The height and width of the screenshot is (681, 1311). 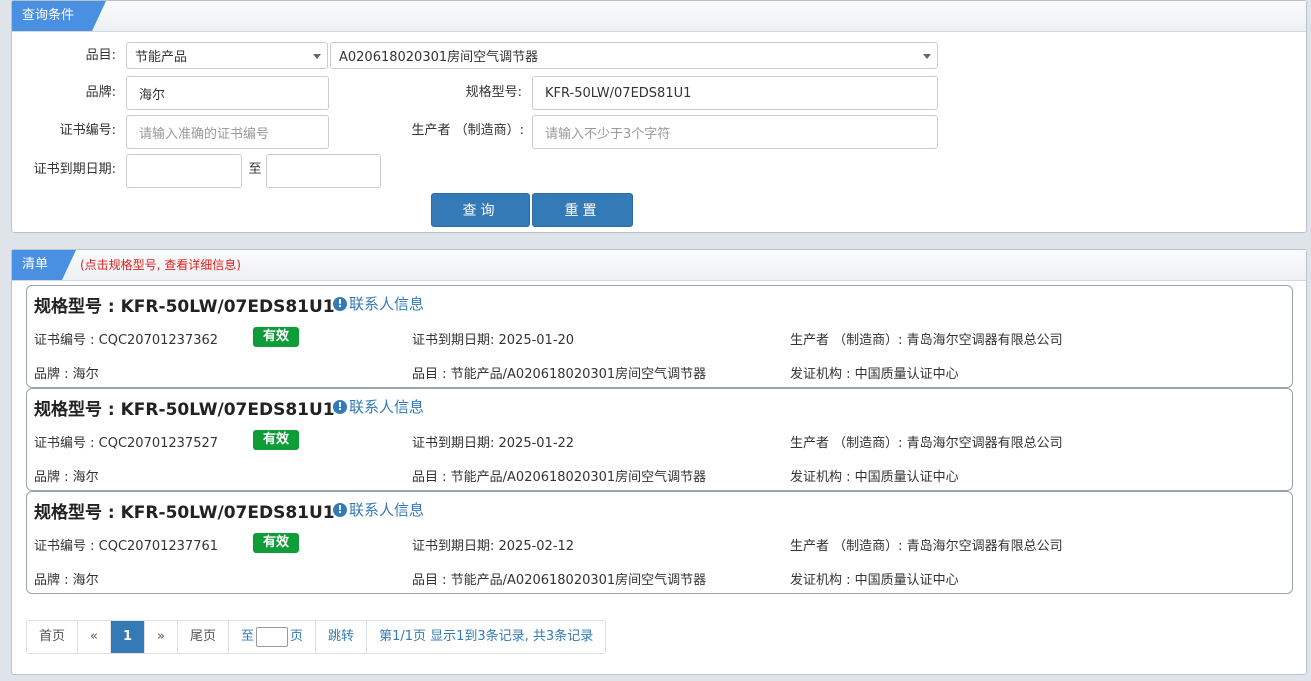 What do you see at coordinates (439, 57) in the screenshot?
I see `subcategory-select-value: A020618020301房间空气调节器` at bounding box center [439, 57].